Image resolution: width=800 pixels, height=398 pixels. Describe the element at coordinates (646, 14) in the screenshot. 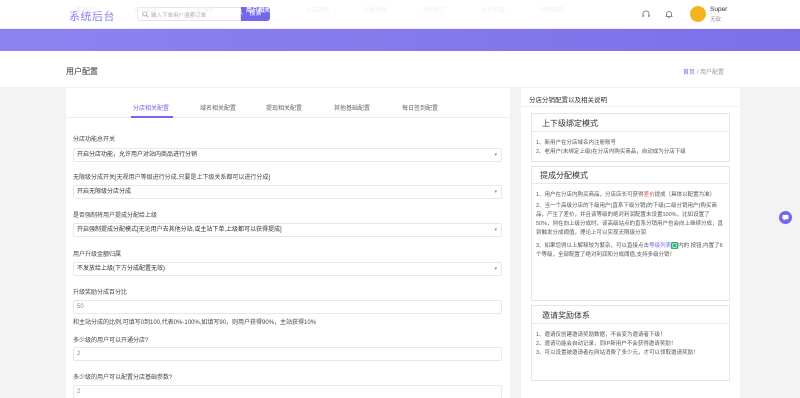

I see `customer-service-icon` at that location.